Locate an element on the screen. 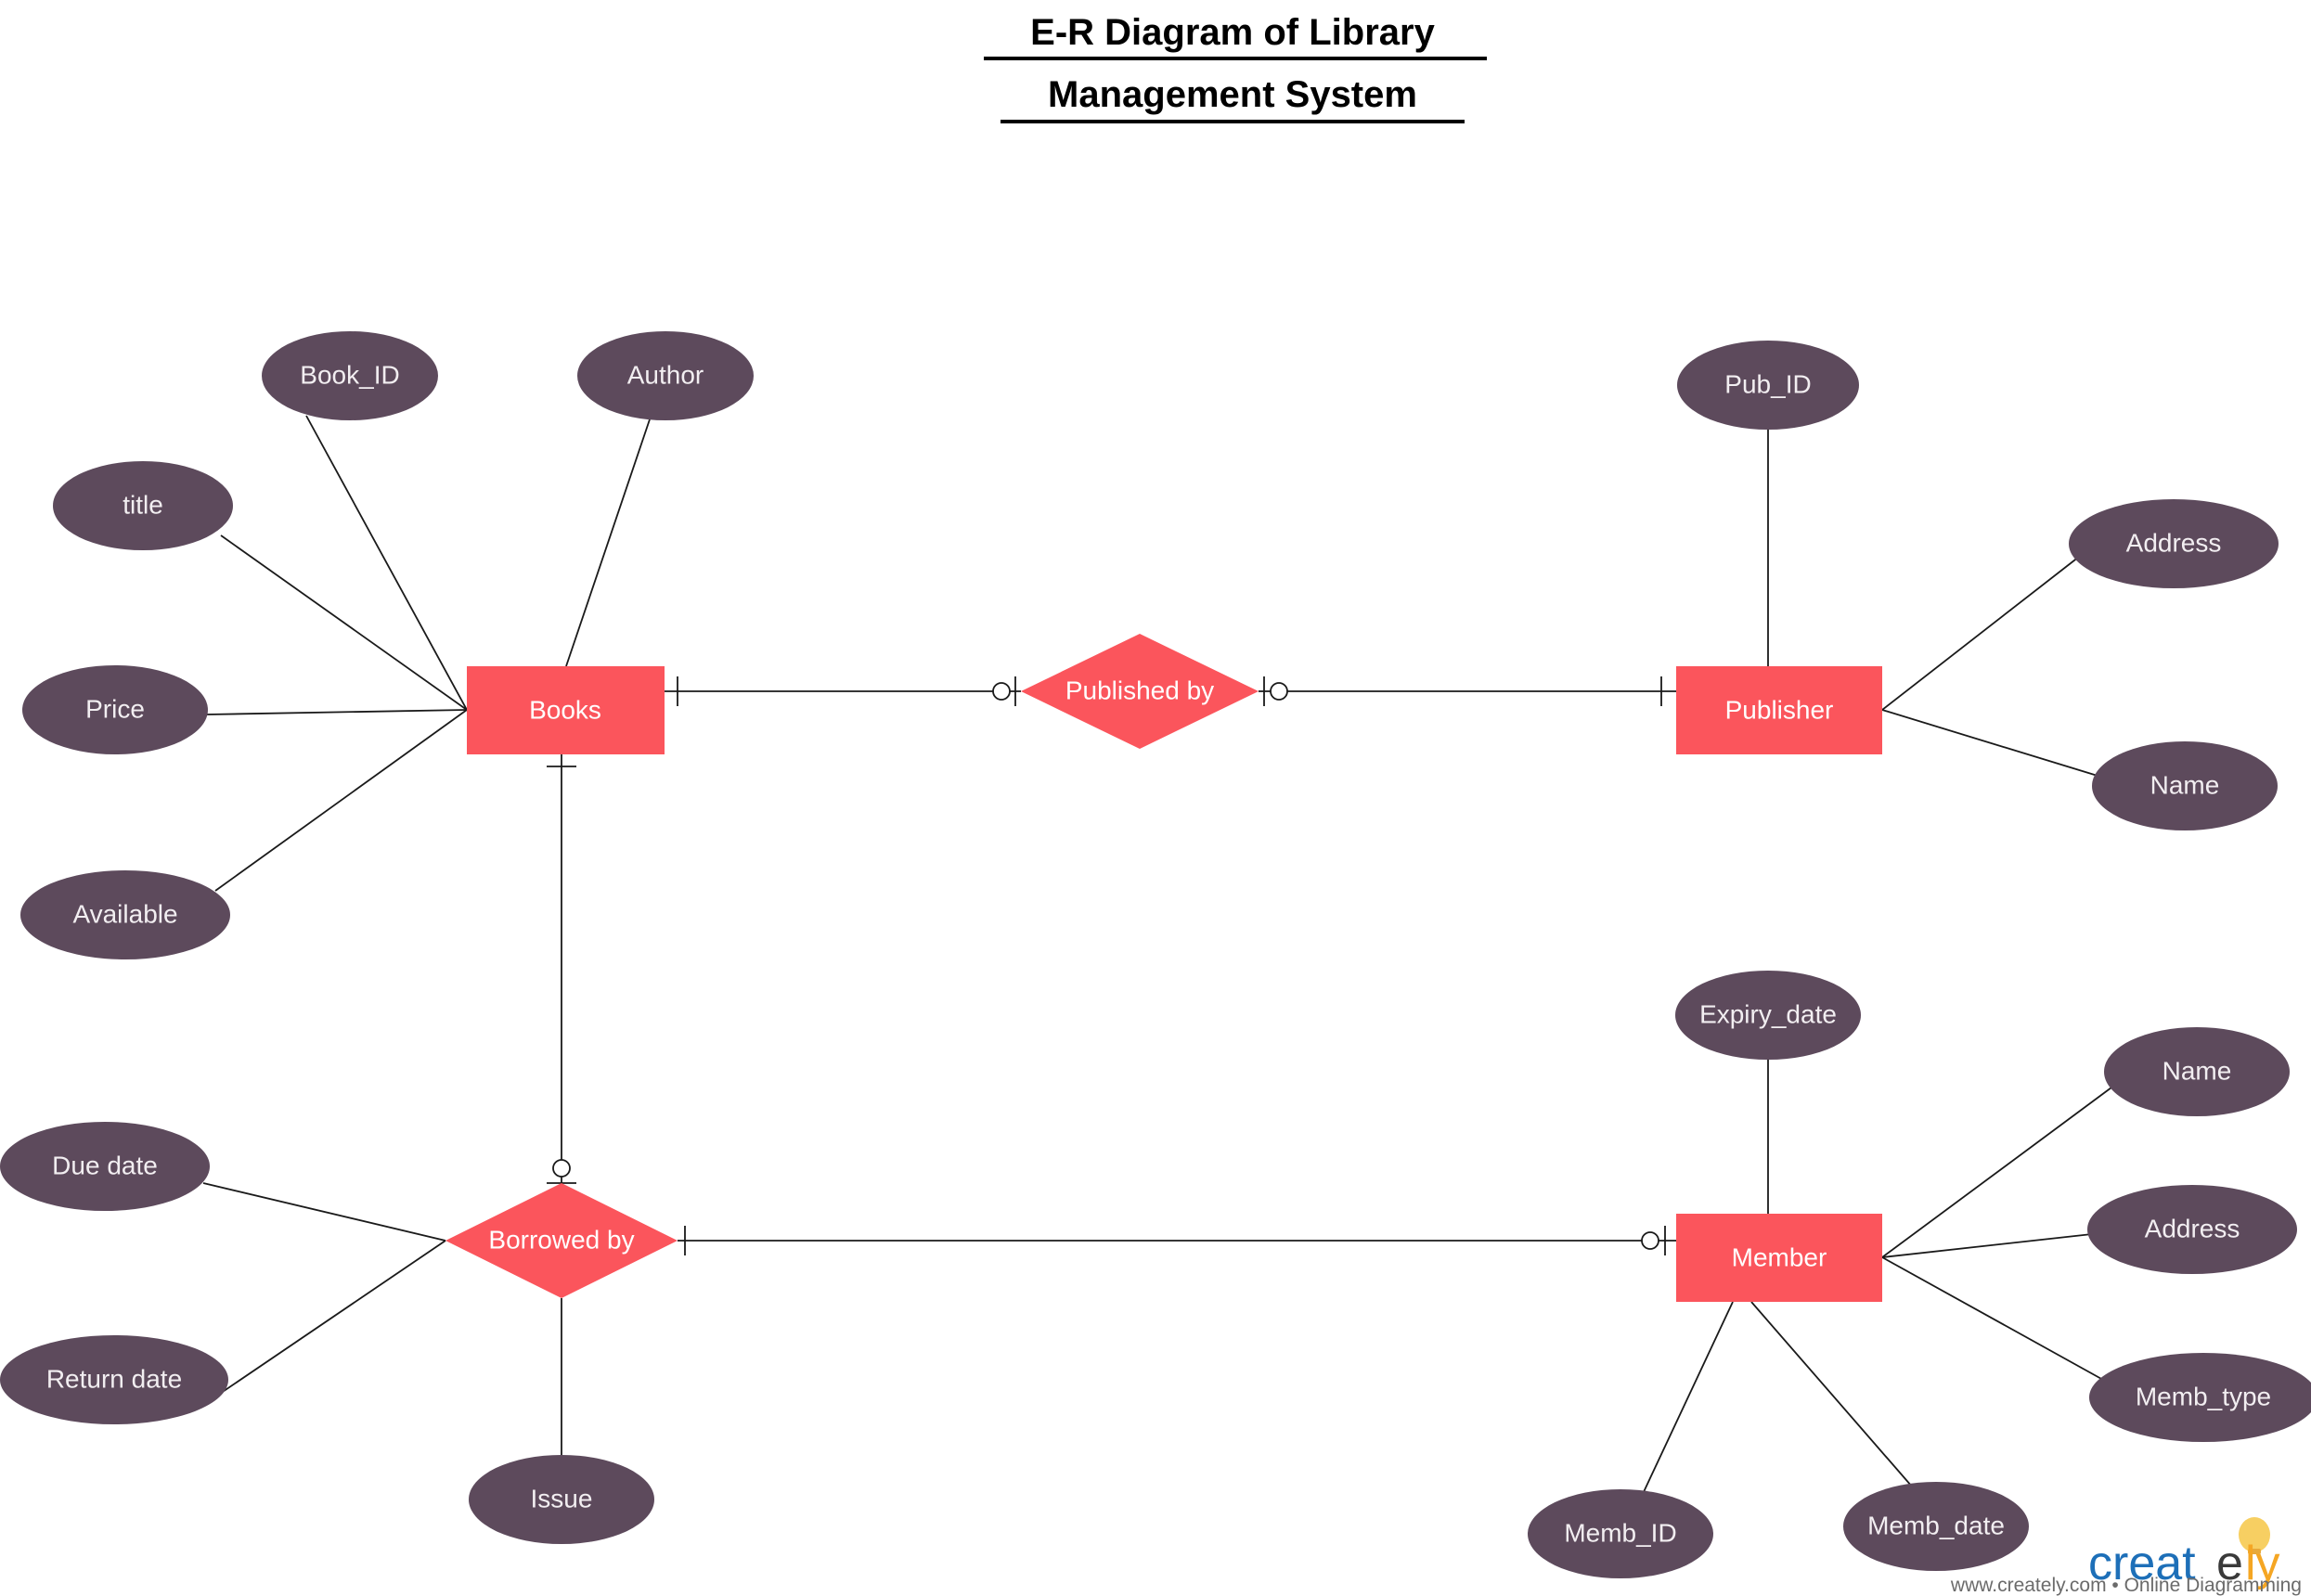 The image size is (2311, 1596). connector-book-id-books is located at coordinates (386, 563).